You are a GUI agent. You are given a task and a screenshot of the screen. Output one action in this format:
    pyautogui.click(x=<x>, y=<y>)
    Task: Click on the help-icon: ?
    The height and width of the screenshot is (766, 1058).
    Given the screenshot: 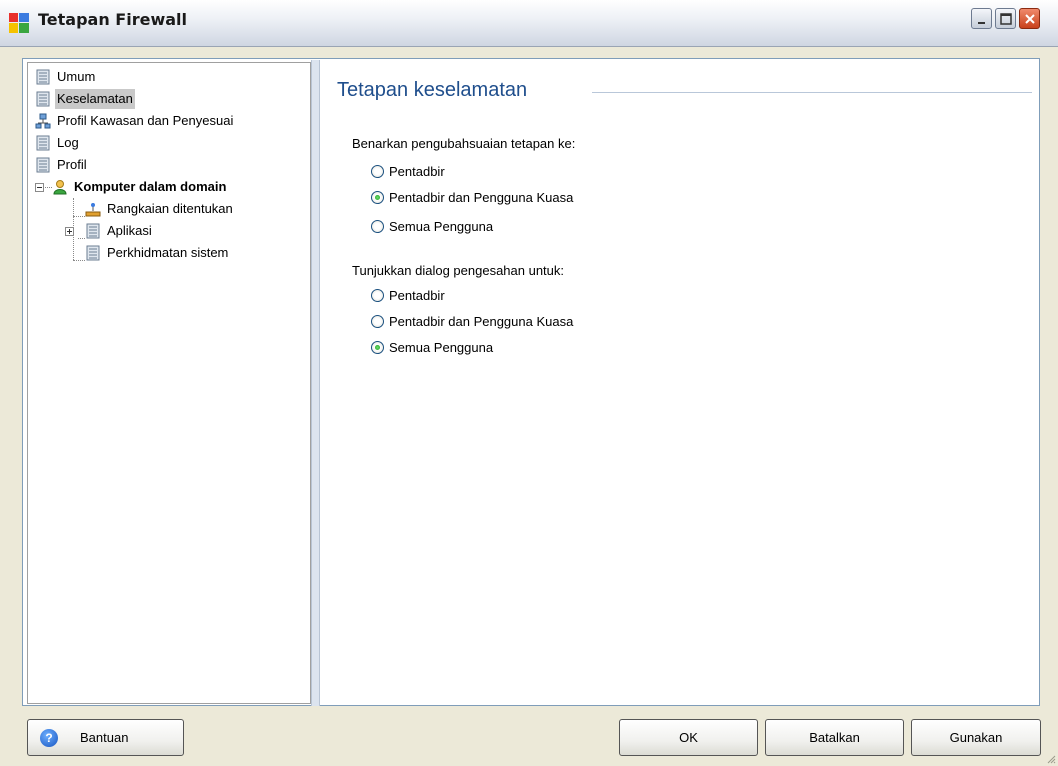 What is the action you would take?
    pyautogui.click(x=49, y=738)
    